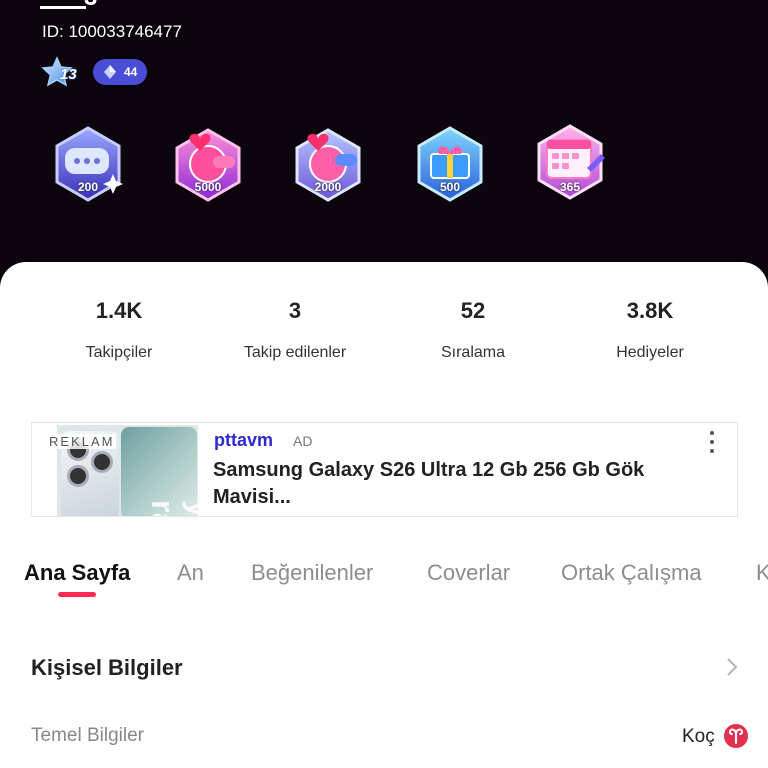 The width and height of the screenshot is (768, 768). I want to click on section-title: Kişisel Bilgiler, so click(107, 667).